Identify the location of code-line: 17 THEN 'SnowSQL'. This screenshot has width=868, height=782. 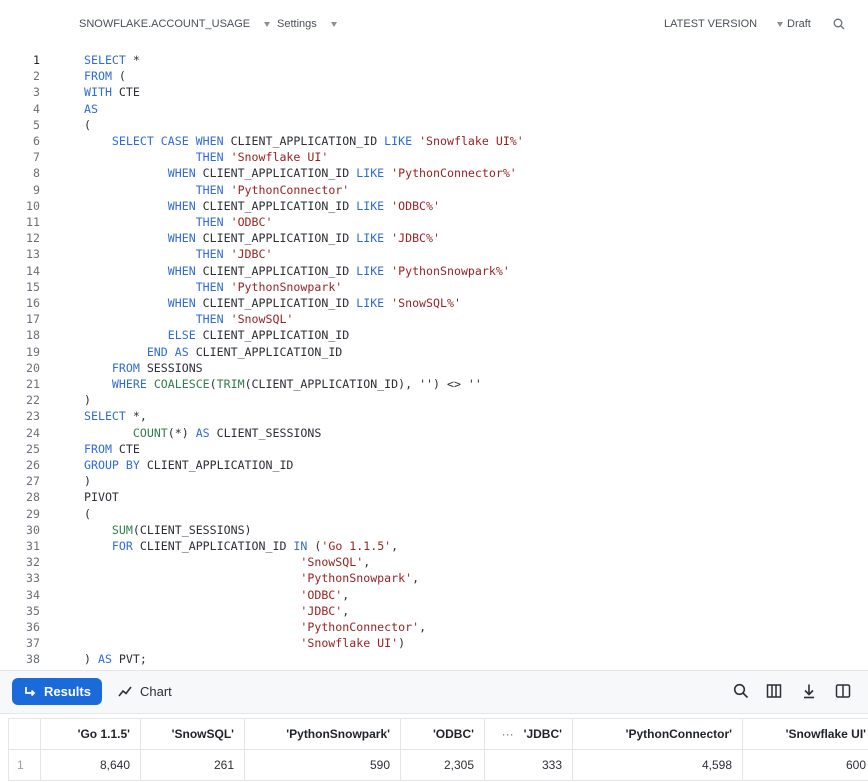
(434, 319).